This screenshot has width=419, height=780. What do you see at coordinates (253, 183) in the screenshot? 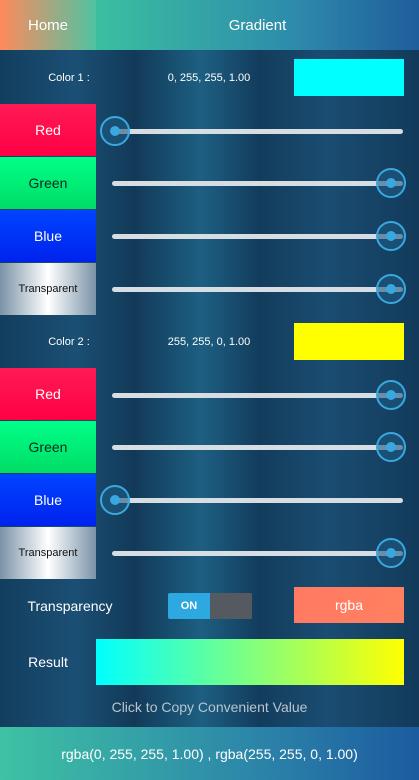
I see `color1-green-slider` at bounding box center [253, 183].